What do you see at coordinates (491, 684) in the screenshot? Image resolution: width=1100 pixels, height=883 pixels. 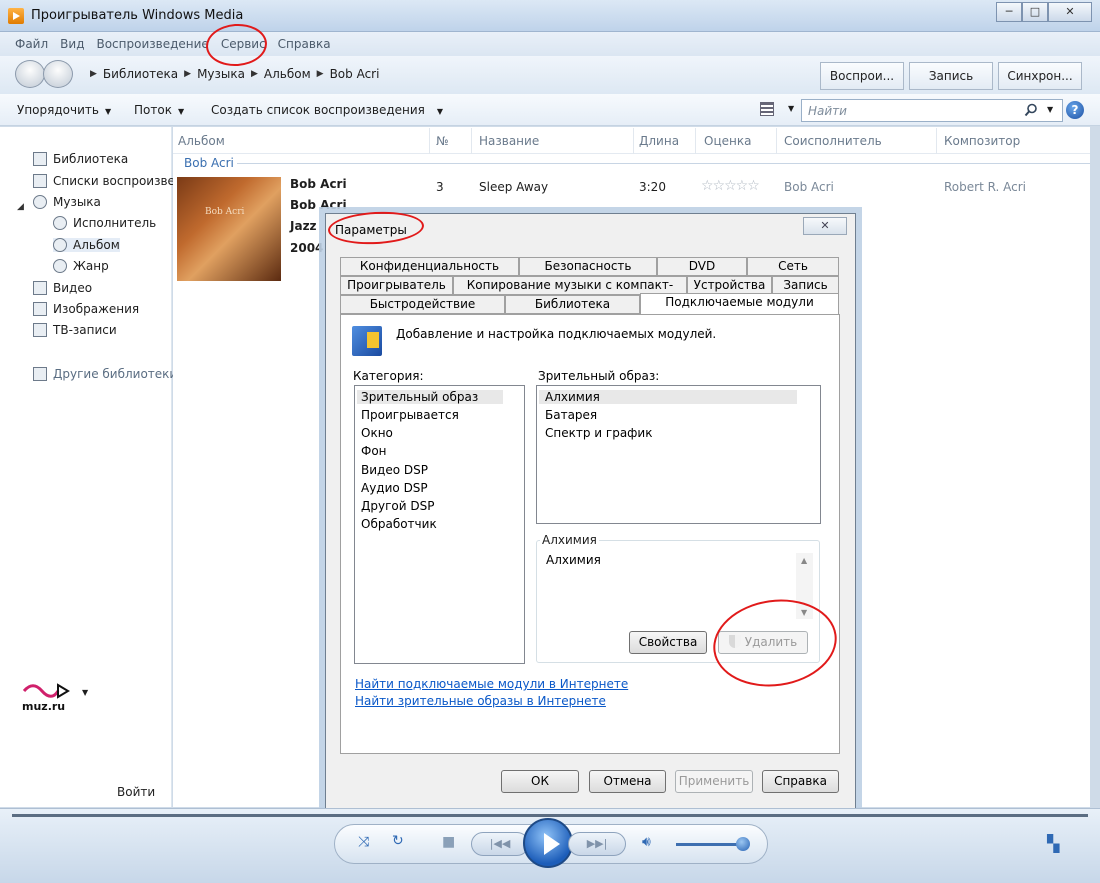 I see `find-plugins-link: Найти подключаемые модули в Интернете` at bounding box center [491, 684].